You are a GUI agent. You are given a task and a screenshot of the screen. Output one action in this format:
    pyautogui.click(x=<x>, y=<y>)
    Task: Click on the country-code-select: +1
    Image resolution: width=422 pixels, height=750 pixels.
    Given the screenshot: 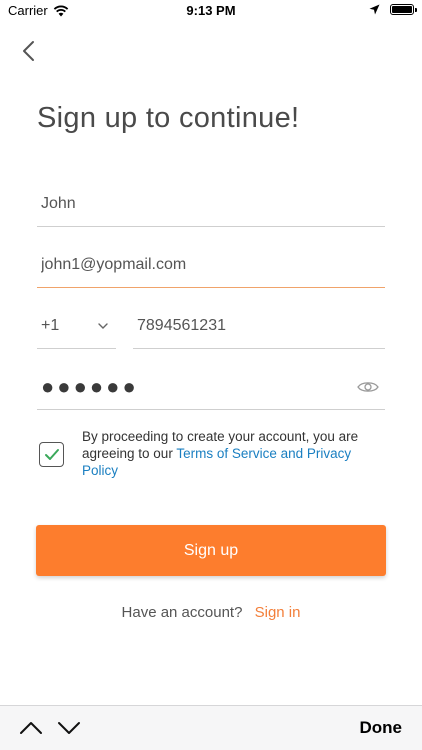 What is the action you would take?
    pyautogui.click(x=76, y=326)
    